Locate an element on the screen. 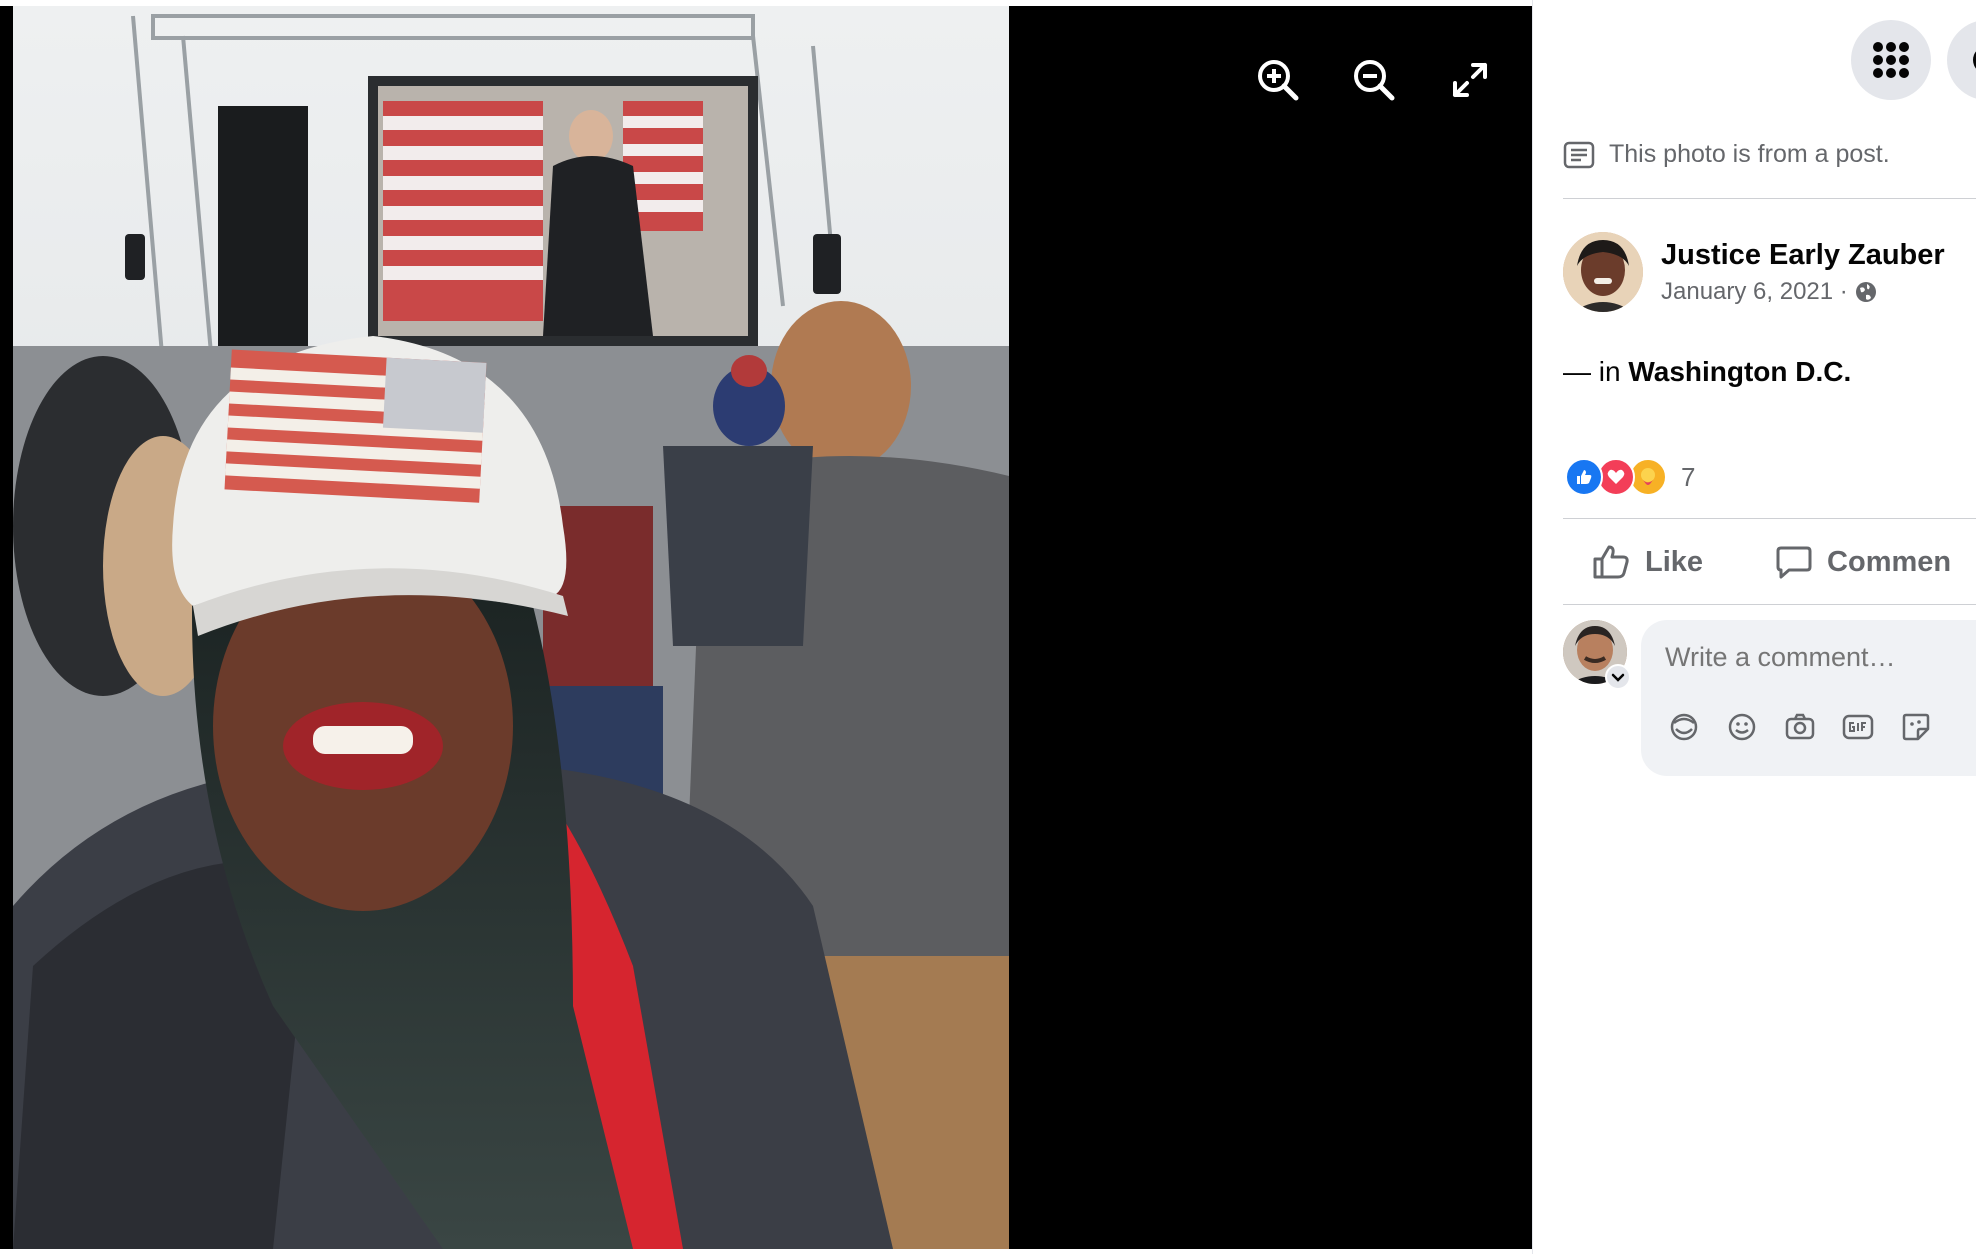 Image resolution: width=1976 pixels, height=1254 pixels. viewer-avatar is located at coordinates (1597, 655).